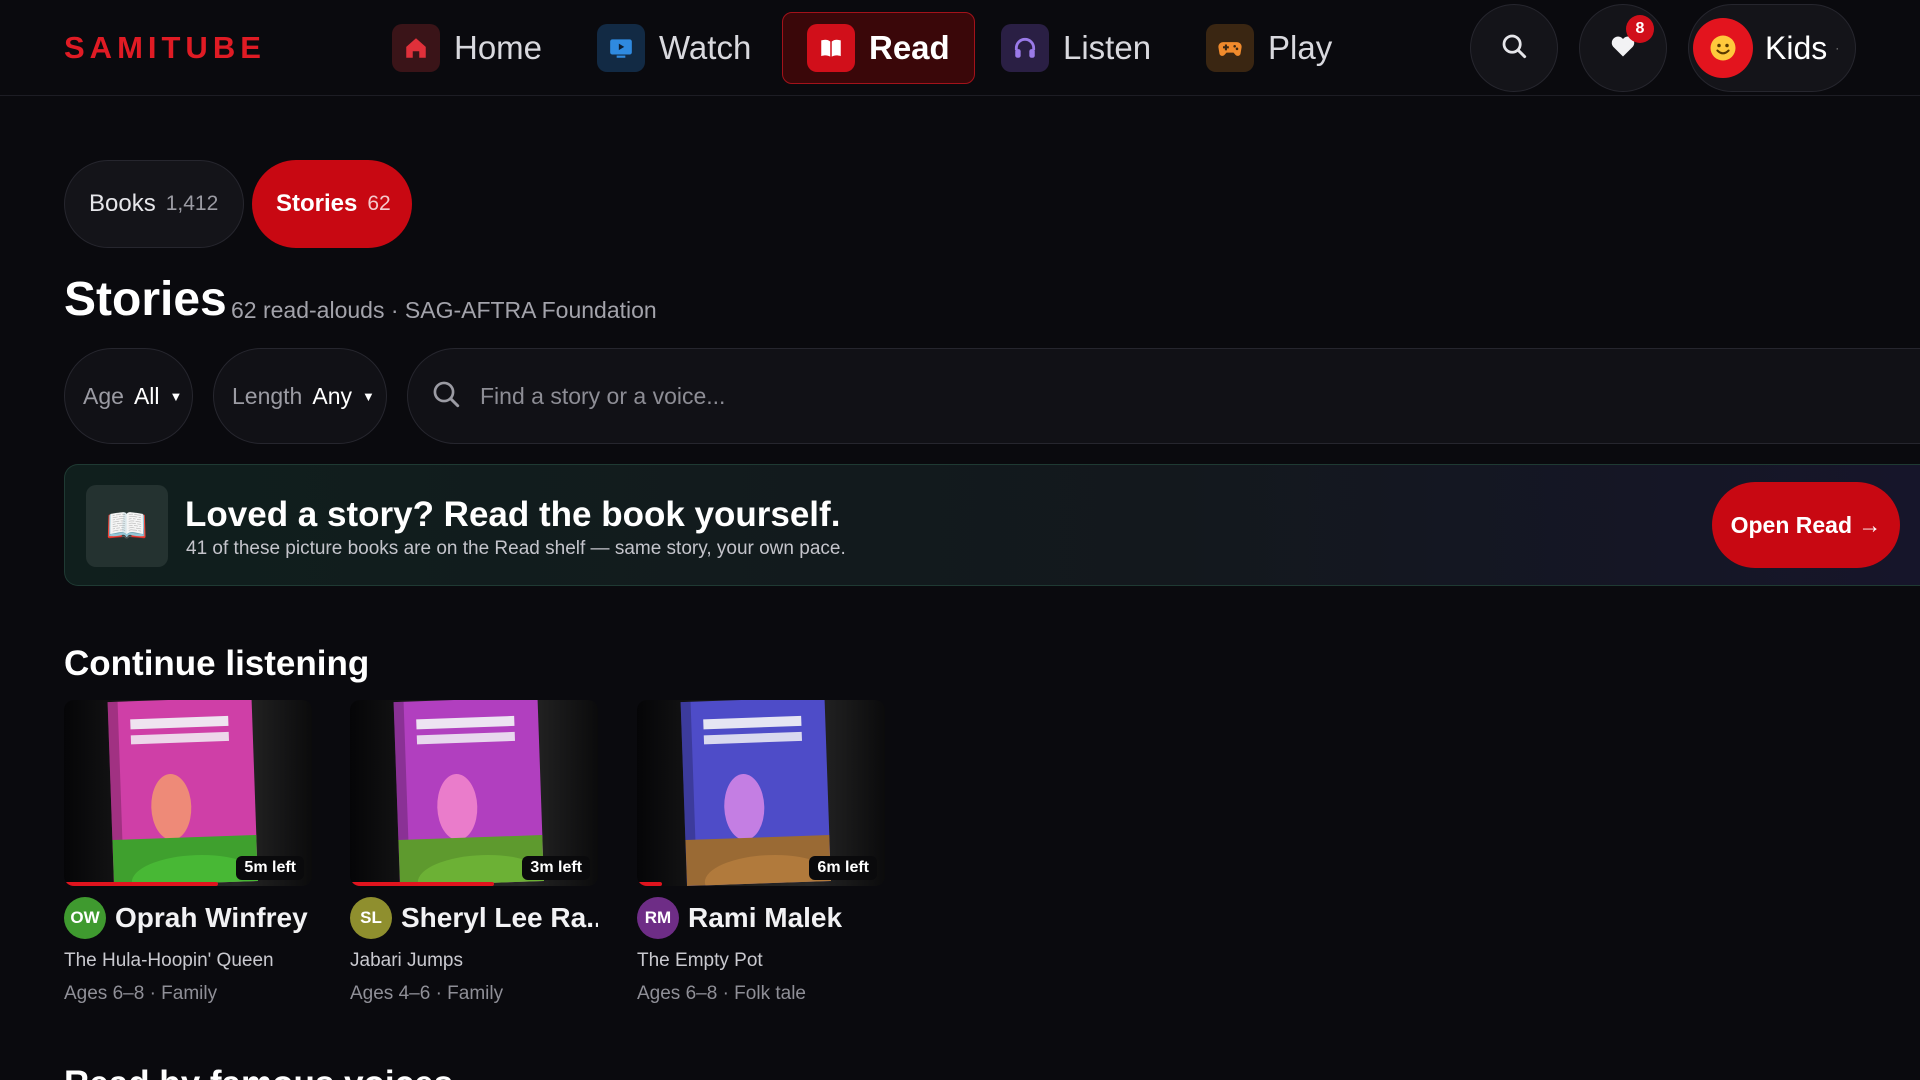 The width and height of the screenshot is (1920, 1080). What do you see at coordinates (85, 918) in the screenshot?
I see `narrator-avatar: OW` at bounding box center [85, 918].